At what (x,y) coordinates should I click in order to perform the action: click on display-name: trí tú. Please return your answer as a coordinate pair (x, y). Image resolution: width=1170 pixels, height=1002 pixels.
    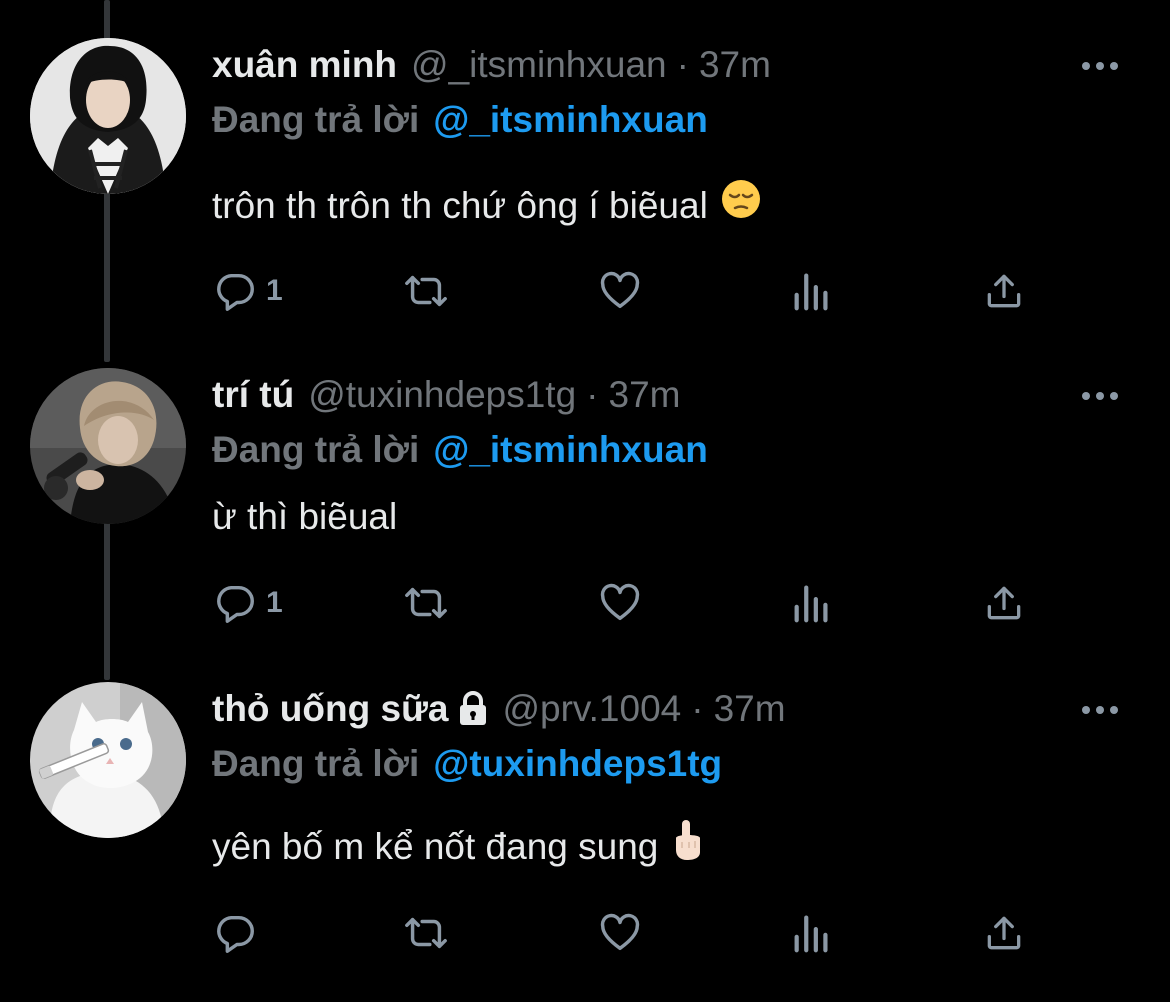
    Looking at the image, I should click on (253, 395).